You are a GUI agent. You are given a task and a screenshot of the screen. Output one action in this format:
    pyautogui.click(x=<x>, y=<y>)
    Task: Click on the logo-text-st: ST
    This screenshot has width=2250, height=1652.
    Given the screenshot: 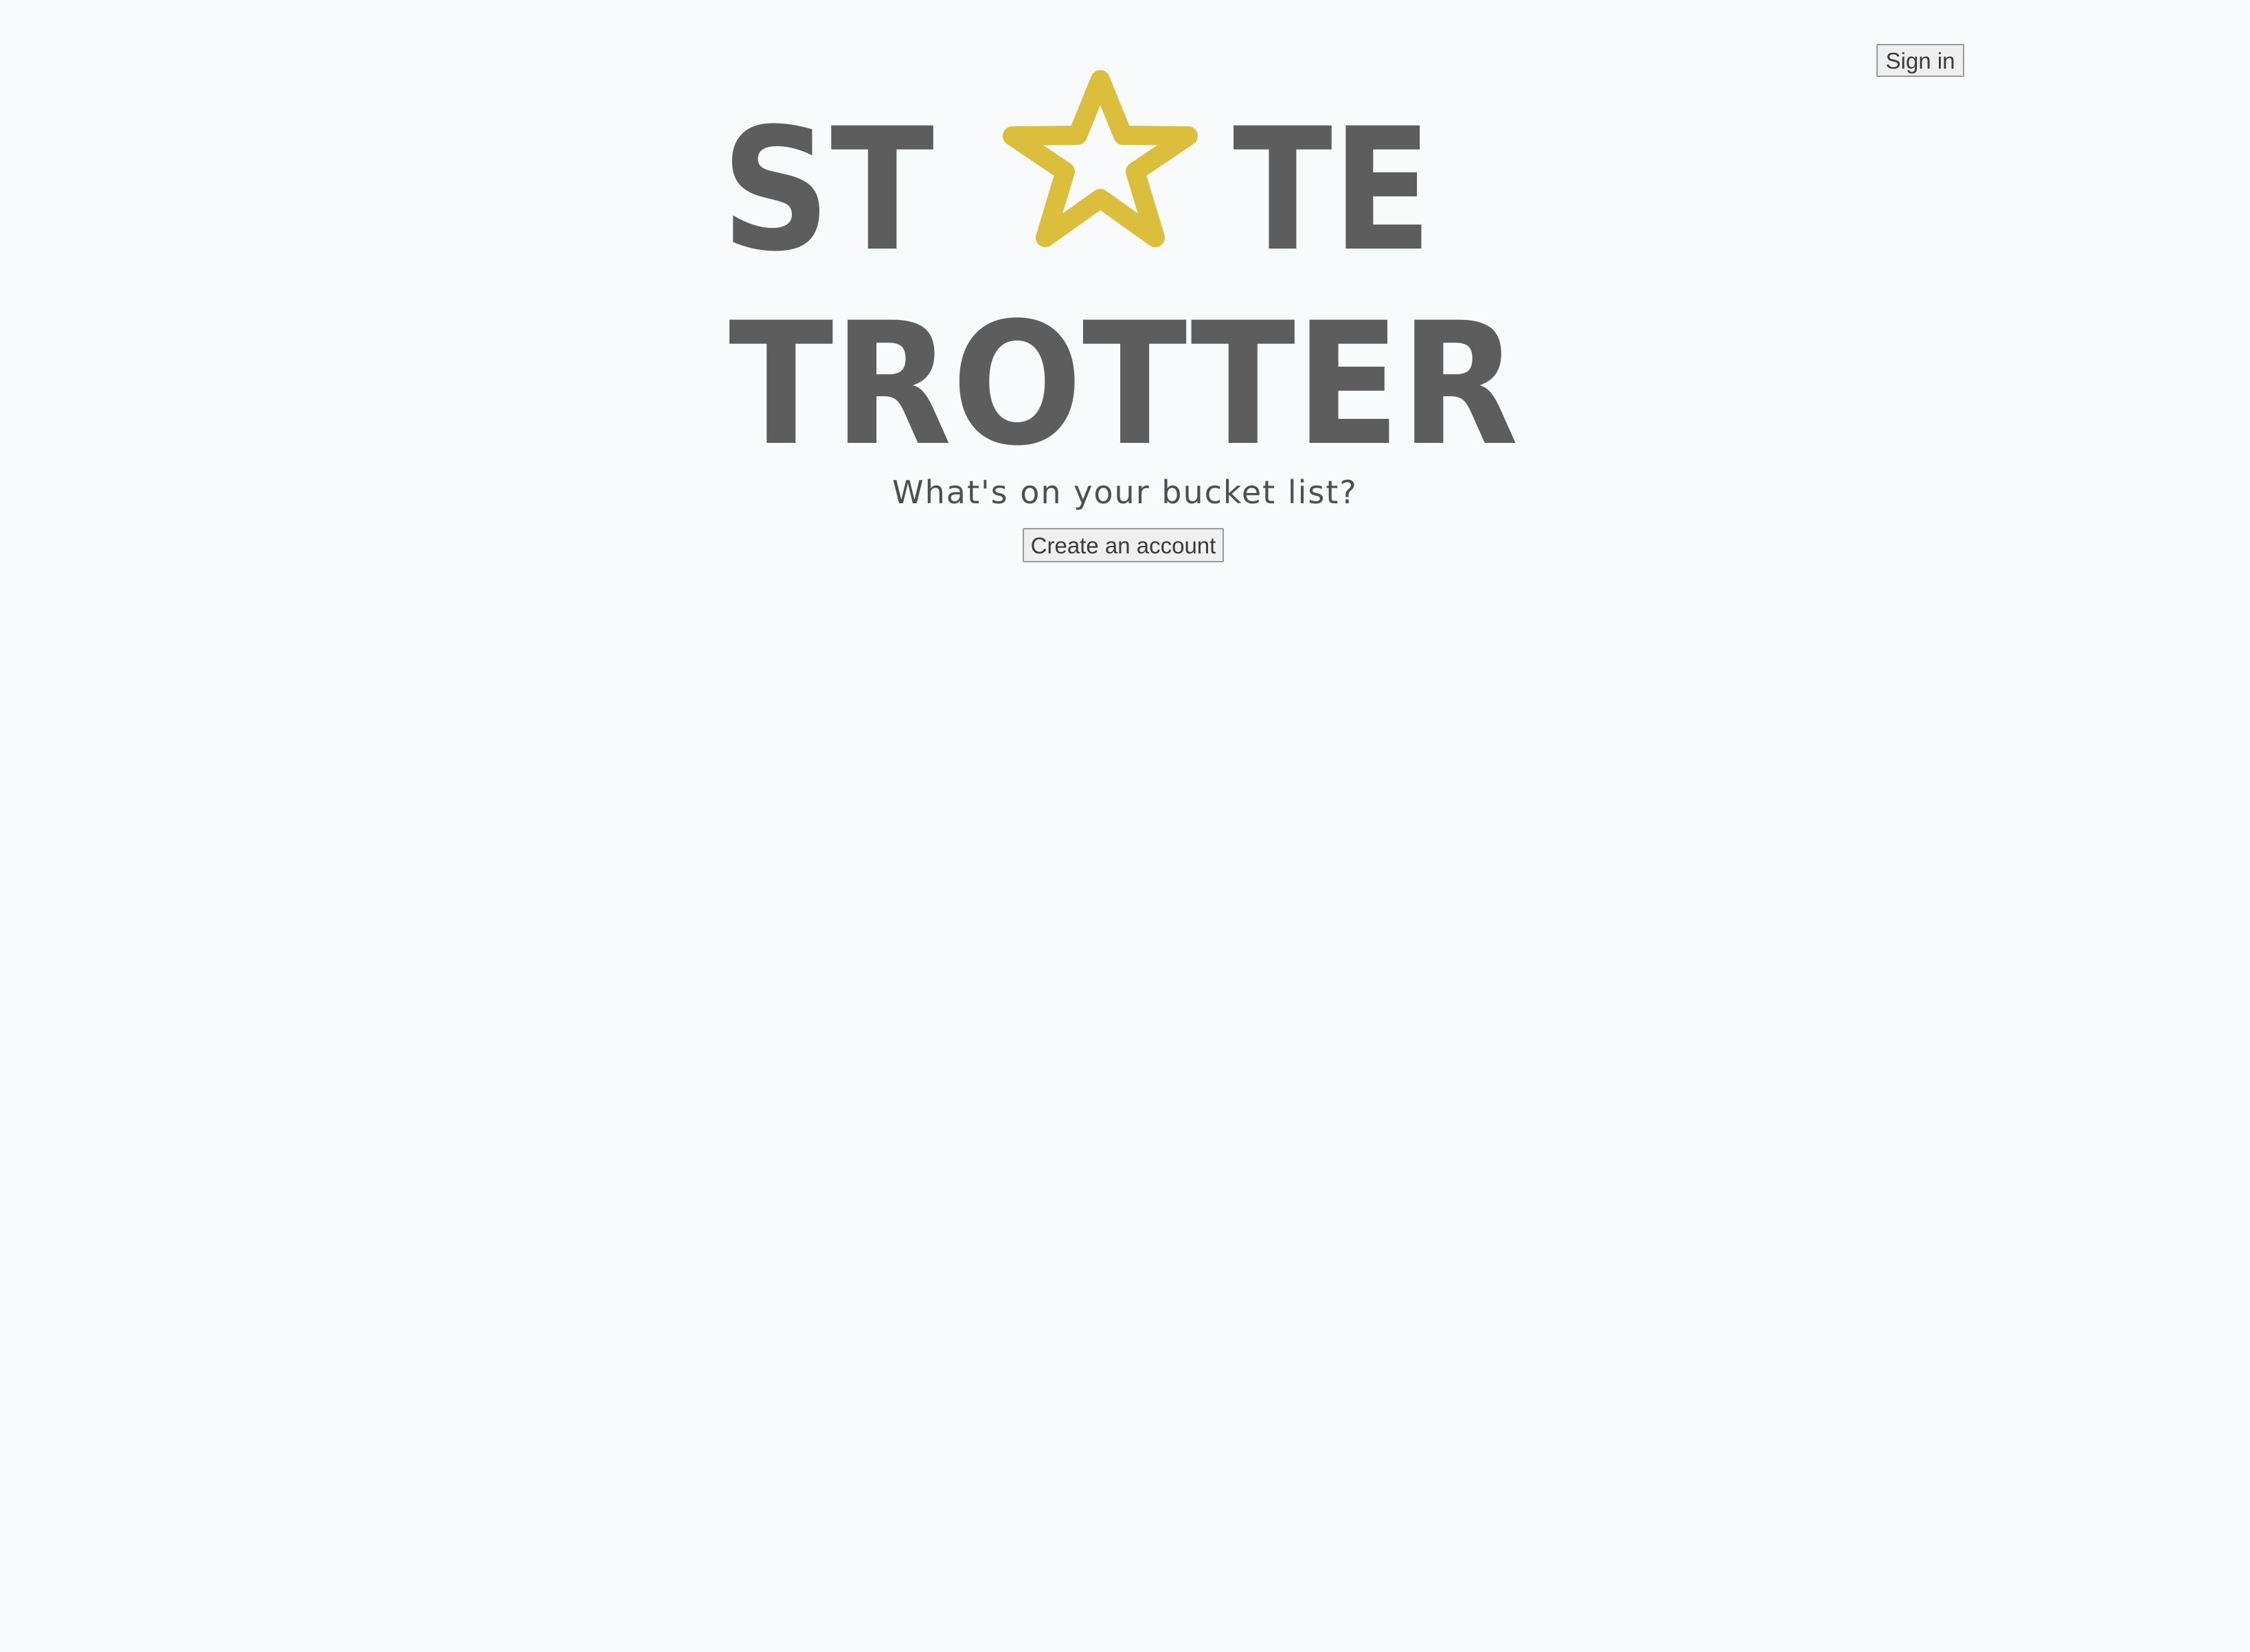 What is the action you would take?
    pyautogui.click(x=827, y=191)
    